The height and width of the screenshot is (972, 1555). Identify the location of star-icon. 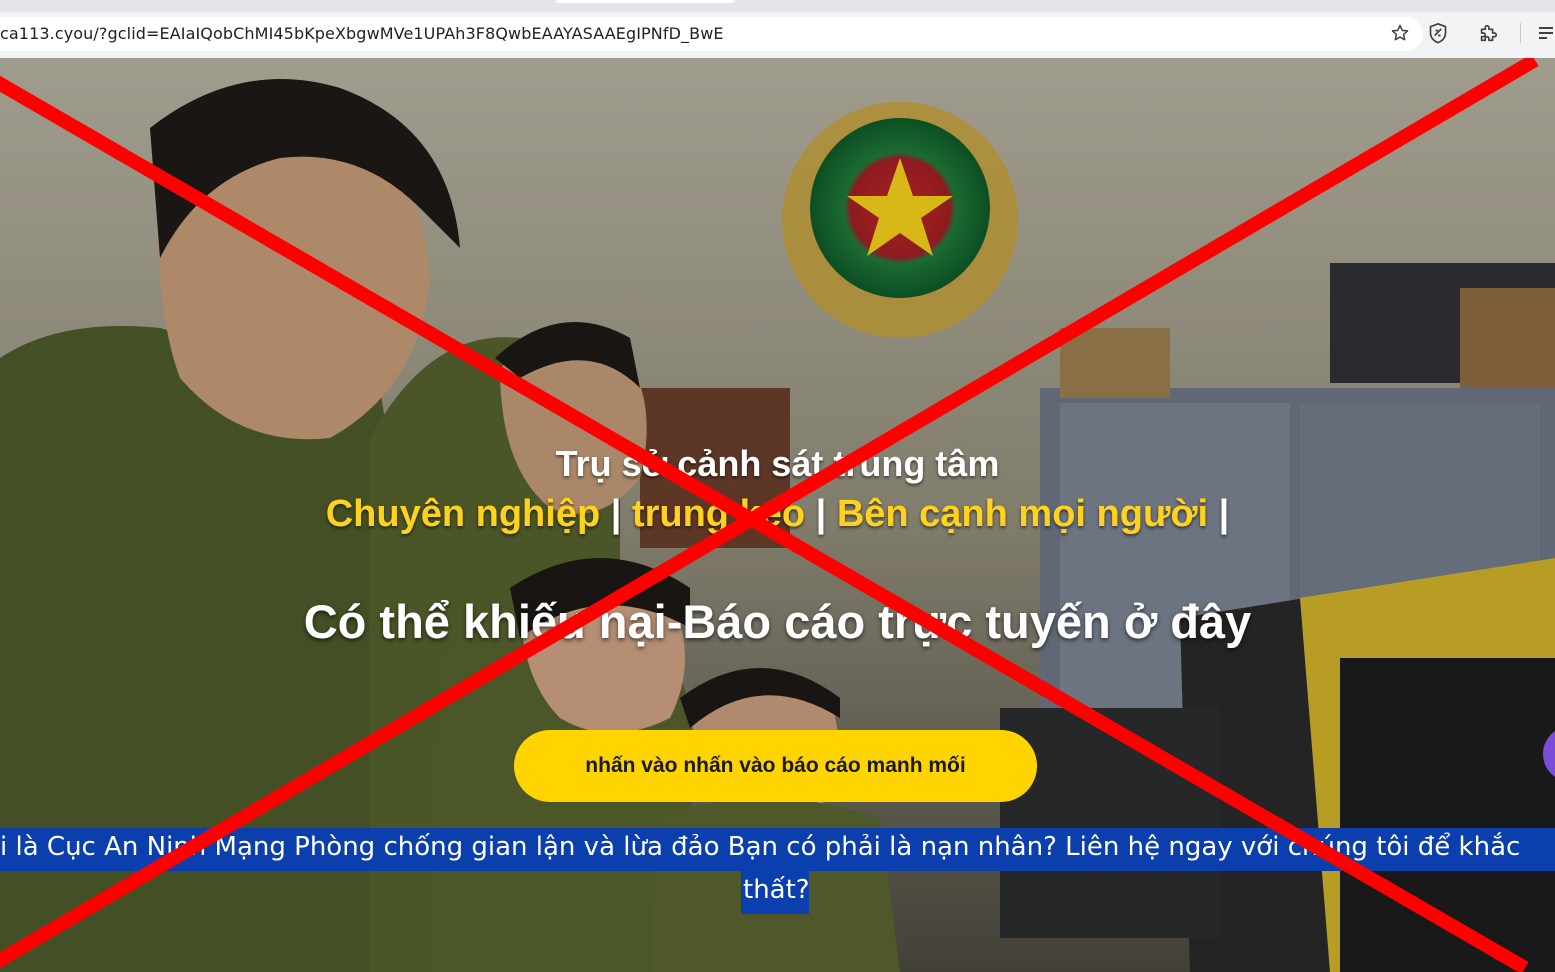
(1400, 33).